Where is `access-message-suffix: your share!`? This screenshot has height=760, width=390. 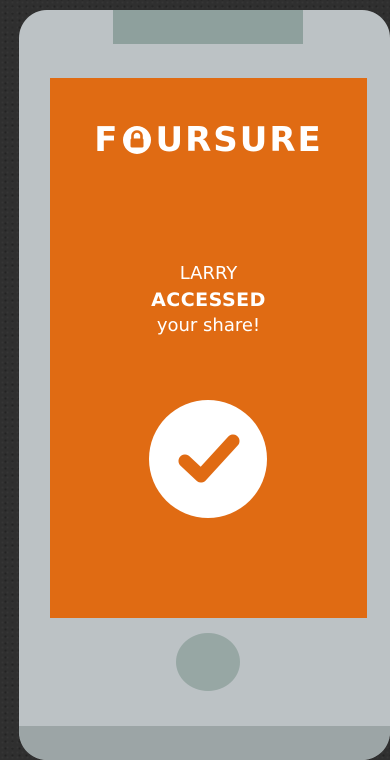 access-message-suffix: your share! is located at coordinates (208, 325).